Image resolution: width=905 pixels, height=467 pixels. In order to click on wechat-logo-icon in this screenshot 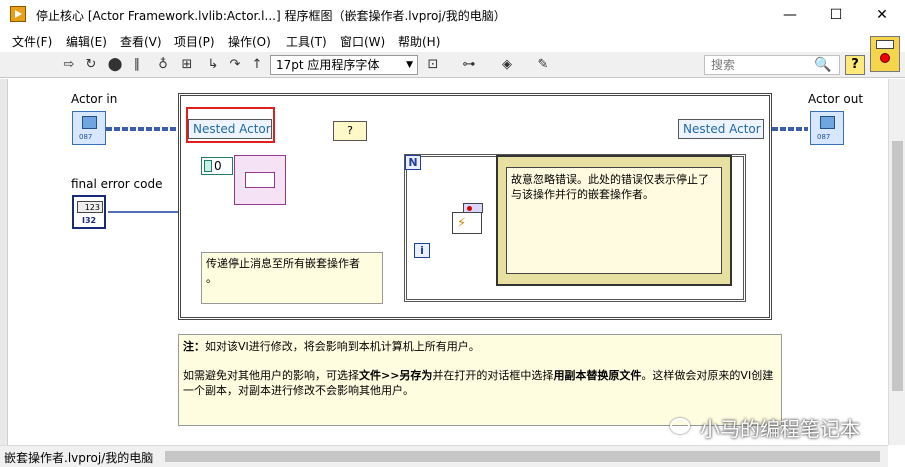, I will do `click(680, 426)`.